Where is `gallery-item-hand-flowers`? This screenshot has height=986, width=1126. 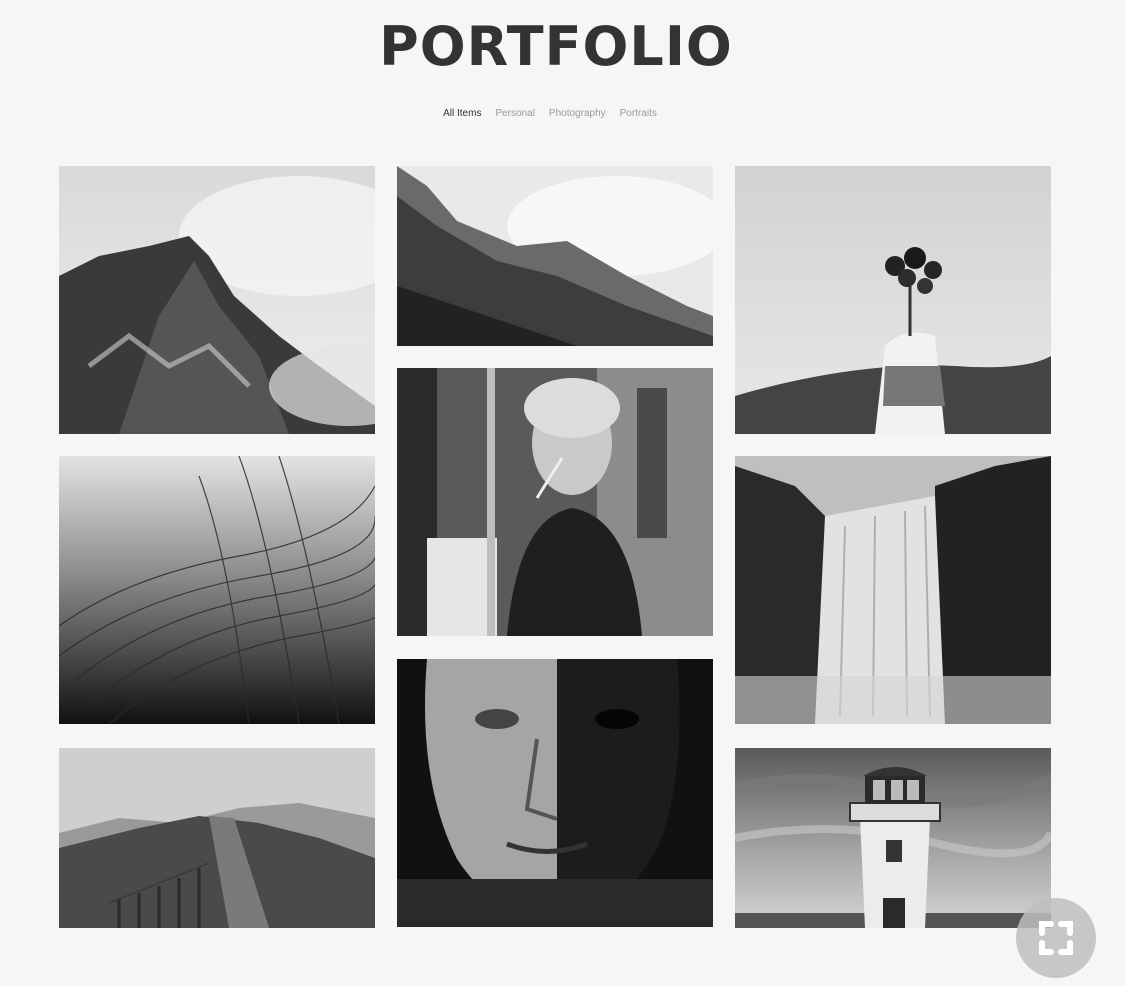 gallery-item-hand-flowers is located at coordinates (893, 300).